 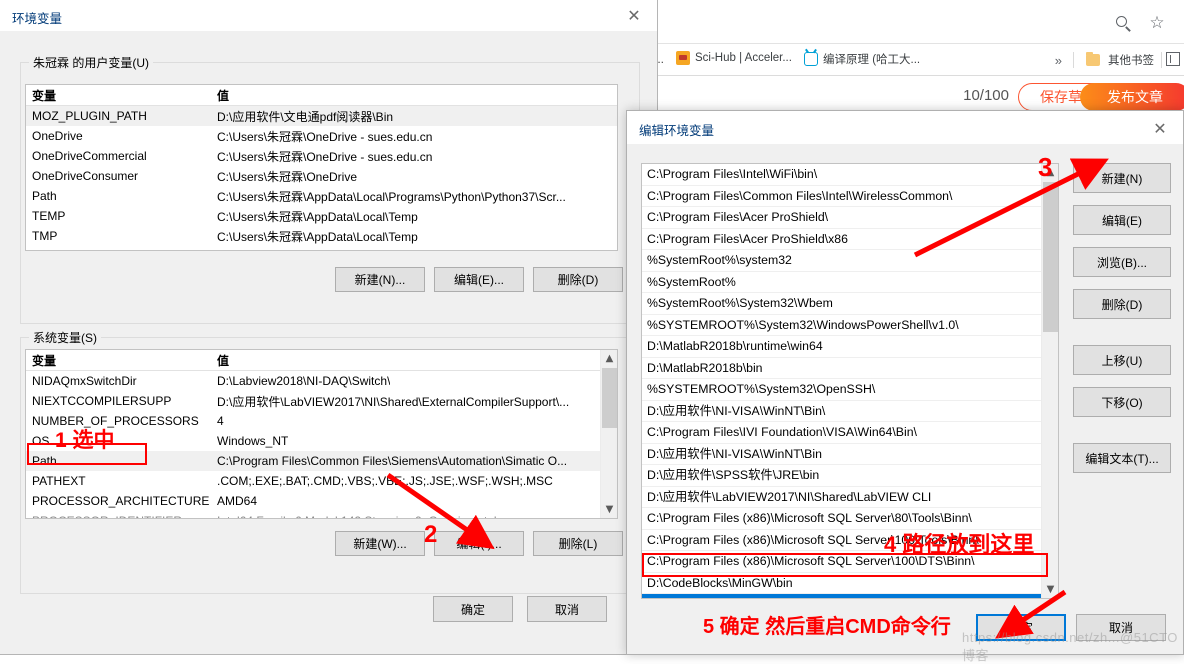 I want to click on variable-name: NIDAQmxSwitchDir, so click(x=84, y=381).